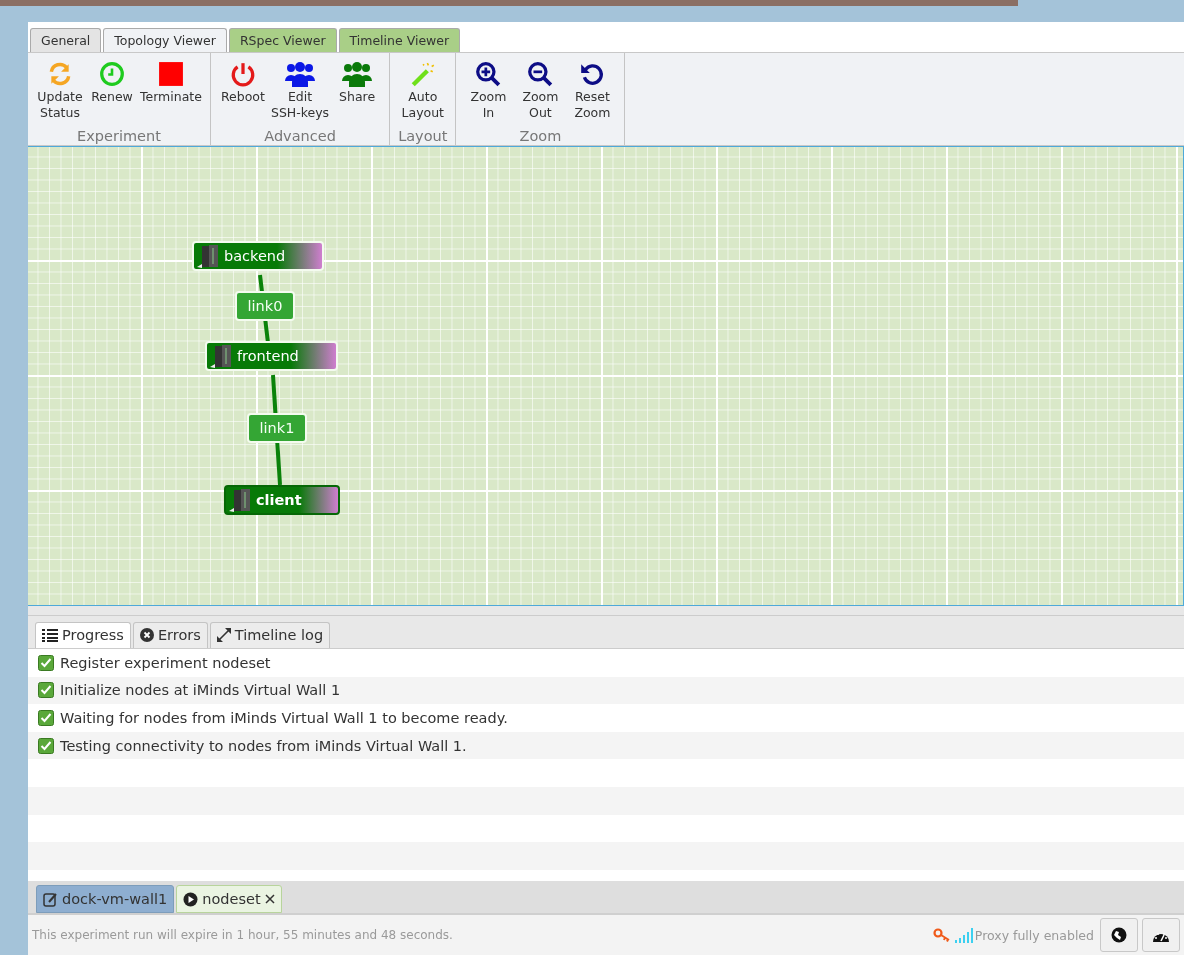  Describe the element at coordinates (171, 90) in the screenshot. I see `toolbar-button: Terminate` at that location.